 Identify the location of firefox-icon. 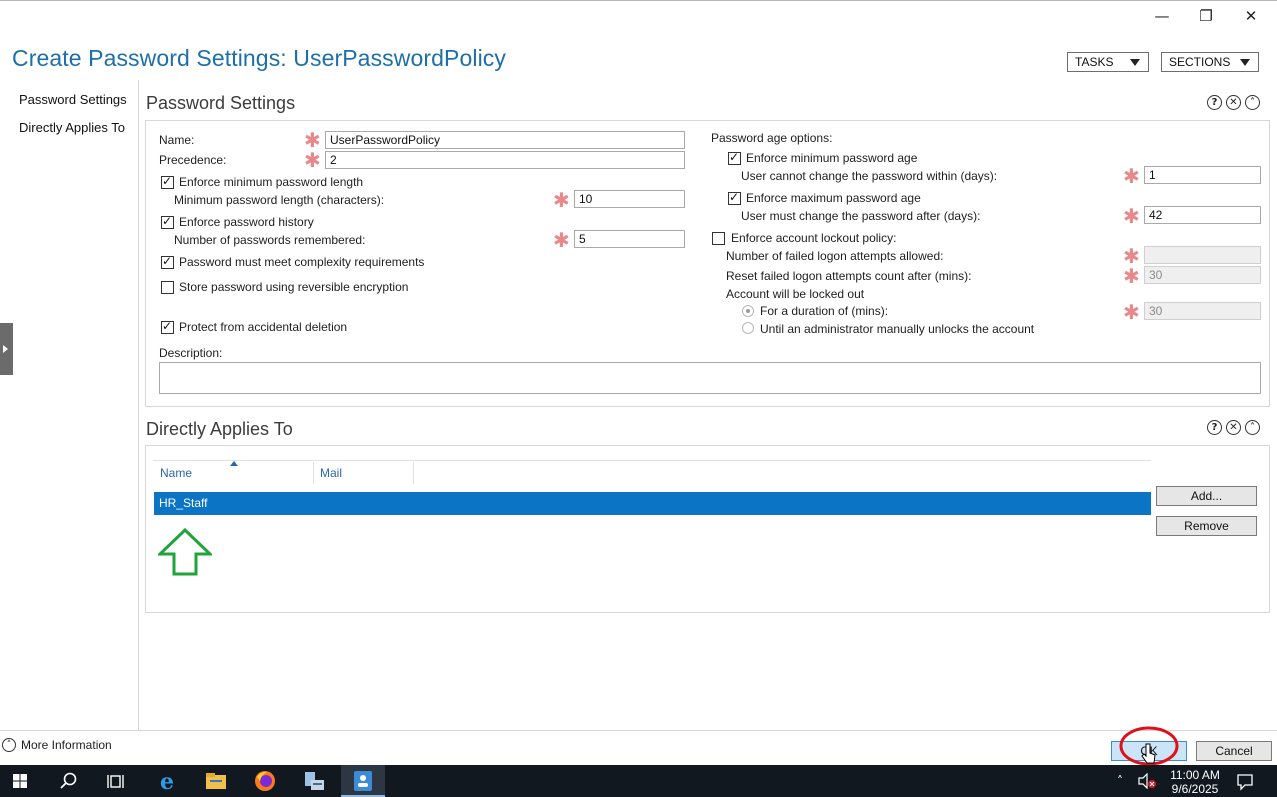
(265, 781).